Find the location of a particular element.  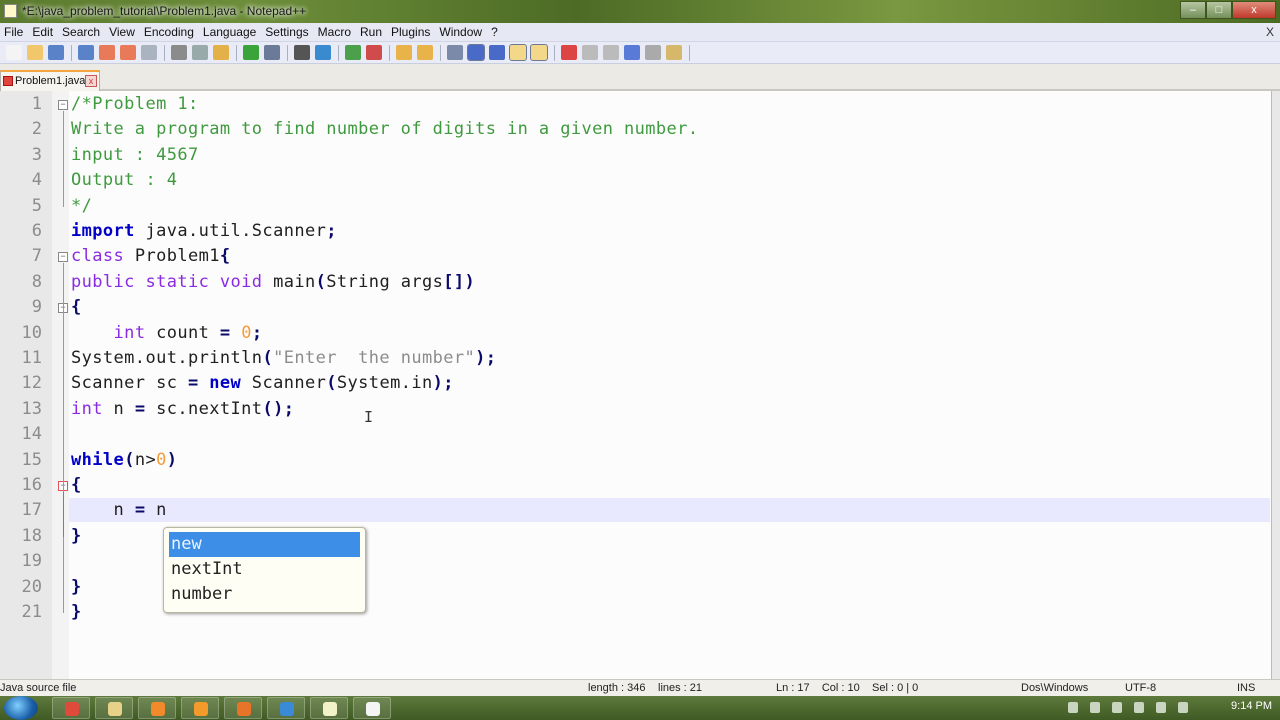

menu-edit: Edit is located at coordinates (42, 31).